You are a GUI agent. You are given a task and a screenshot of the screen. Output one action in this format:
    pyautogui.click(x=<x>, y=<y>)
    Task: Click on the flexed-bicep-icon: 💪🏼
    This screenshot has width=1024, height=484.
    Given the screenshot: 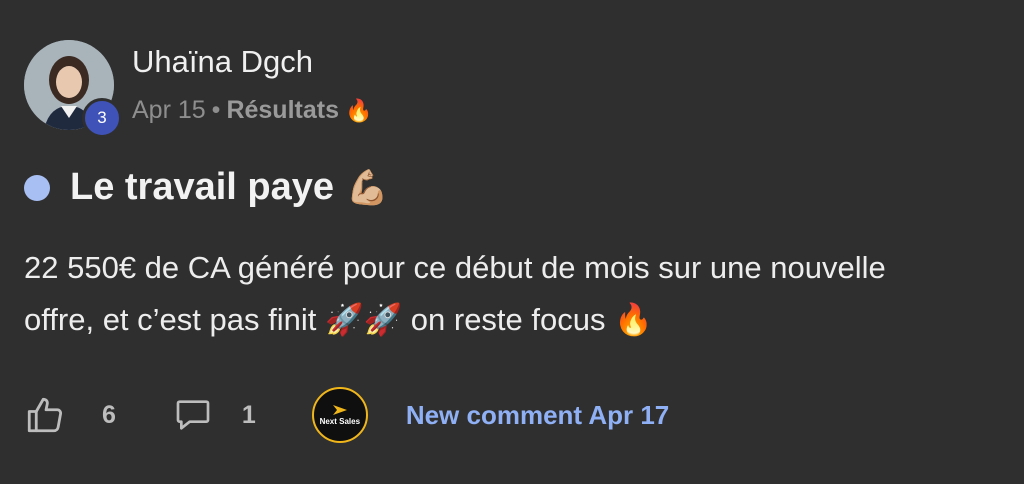 What is the action you would take?
    pyautogui.click(x=367, y=187)
    